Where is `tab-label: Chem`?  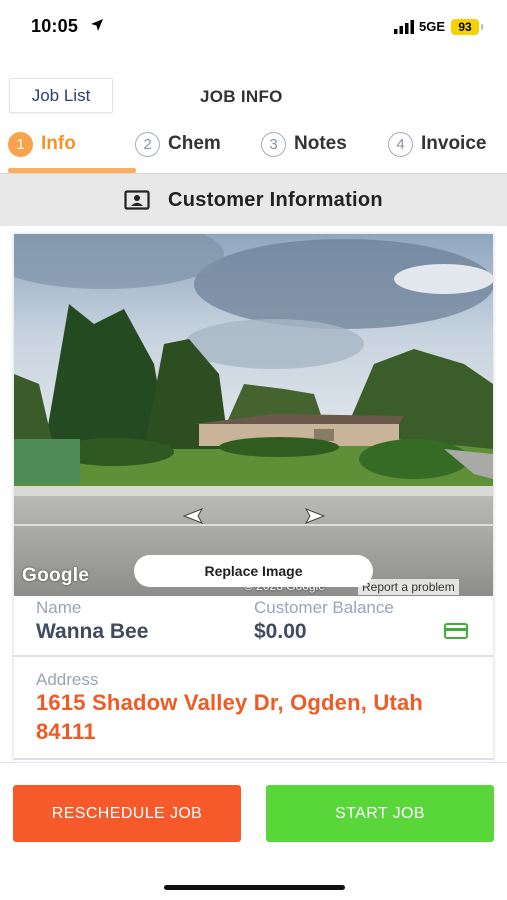
tab-label: Chem is located at coordinates (194, 143).